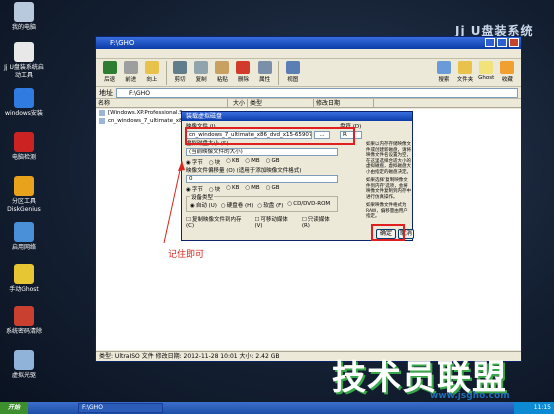  Describe the element at coordinates (273, 162) in the screenshot. I see `size-unit-gb: GB` at that location.